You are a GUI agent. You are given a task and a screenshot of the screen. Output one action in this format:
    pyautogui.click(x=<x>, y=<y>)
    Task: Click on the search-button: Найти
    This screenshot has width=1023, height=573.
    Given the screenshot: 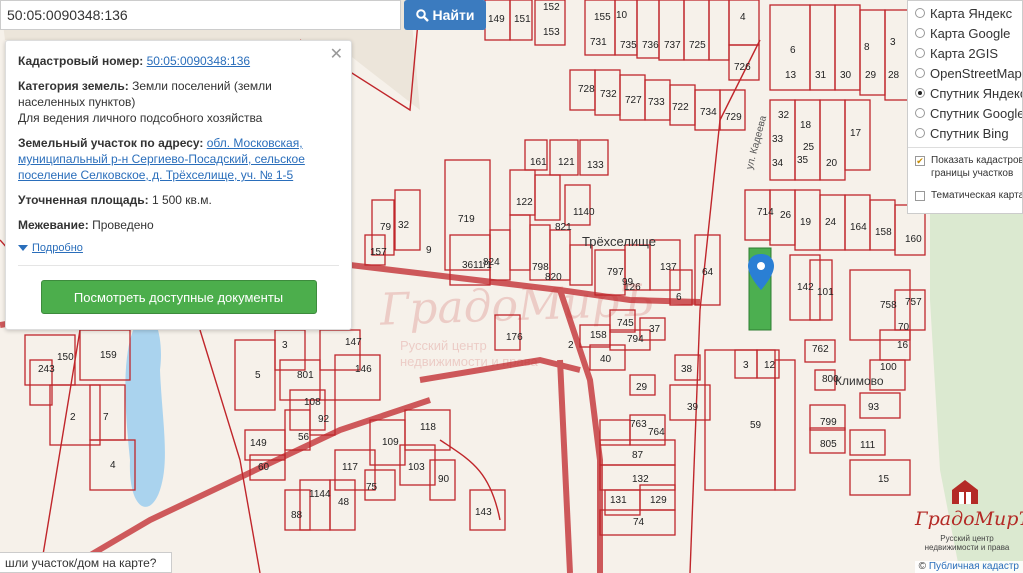 What is the action you would take?
    pyautogui.click(x=445, y=15)
    